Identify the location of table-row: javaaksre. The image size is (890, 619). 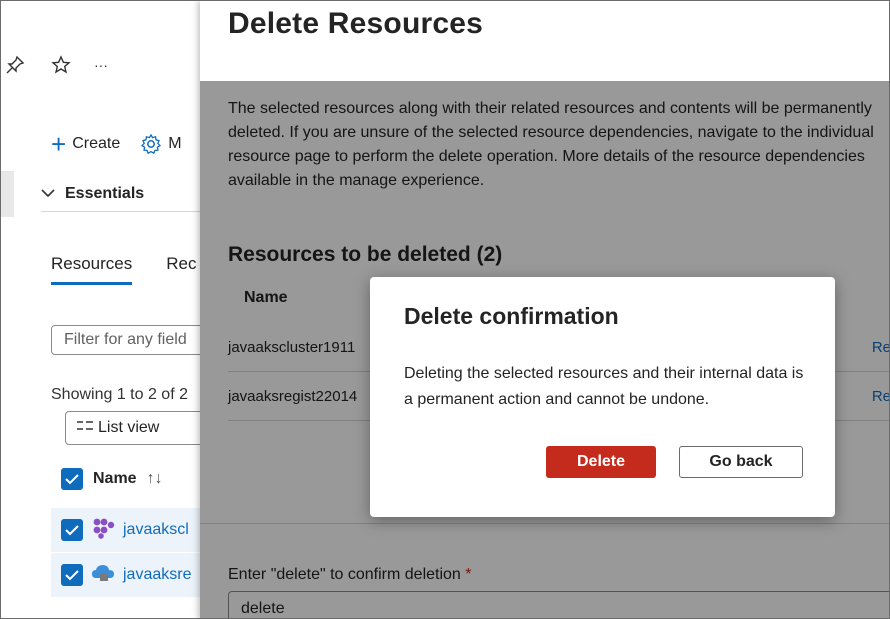
(131, 575).